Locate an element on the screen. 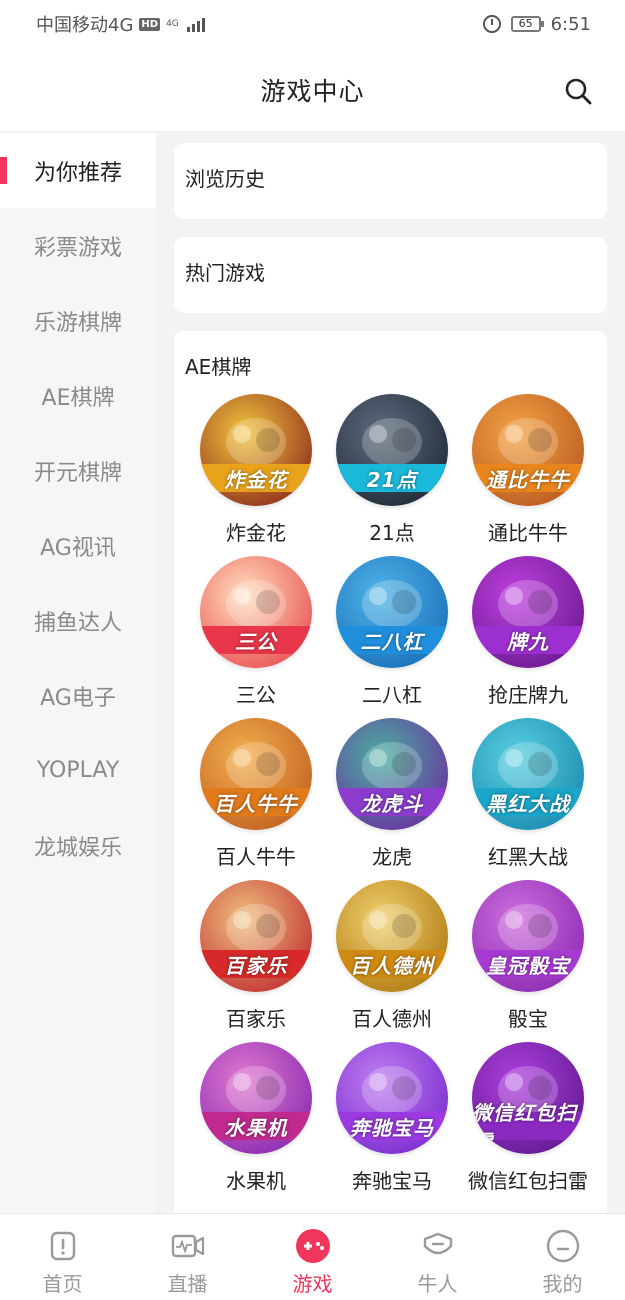  game-banner: 百人德州 is located at coordinates (392, 964).